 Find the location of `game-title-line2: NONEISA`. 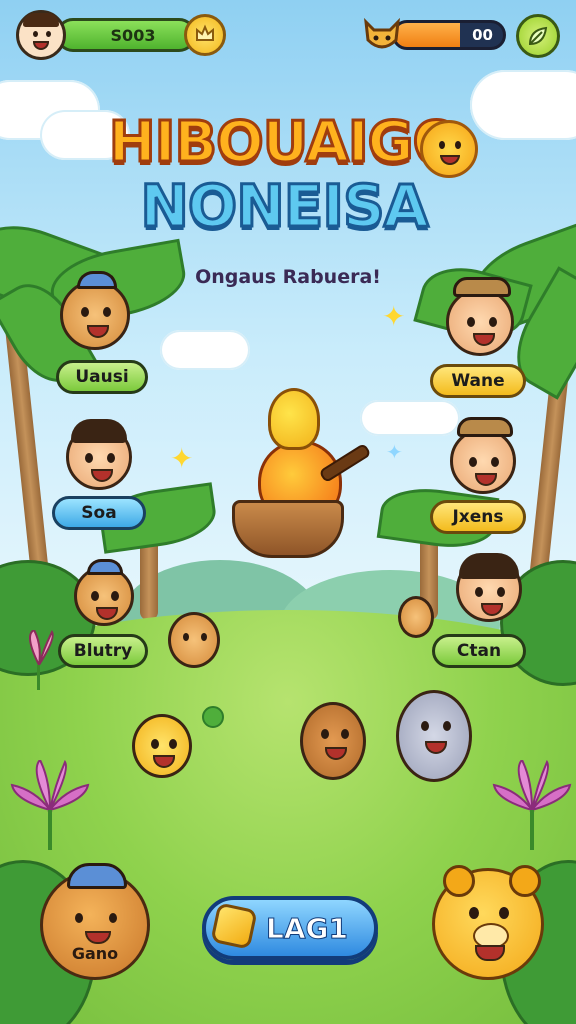

game-title-line2: NONEISA is located at coordinates (284, 206).